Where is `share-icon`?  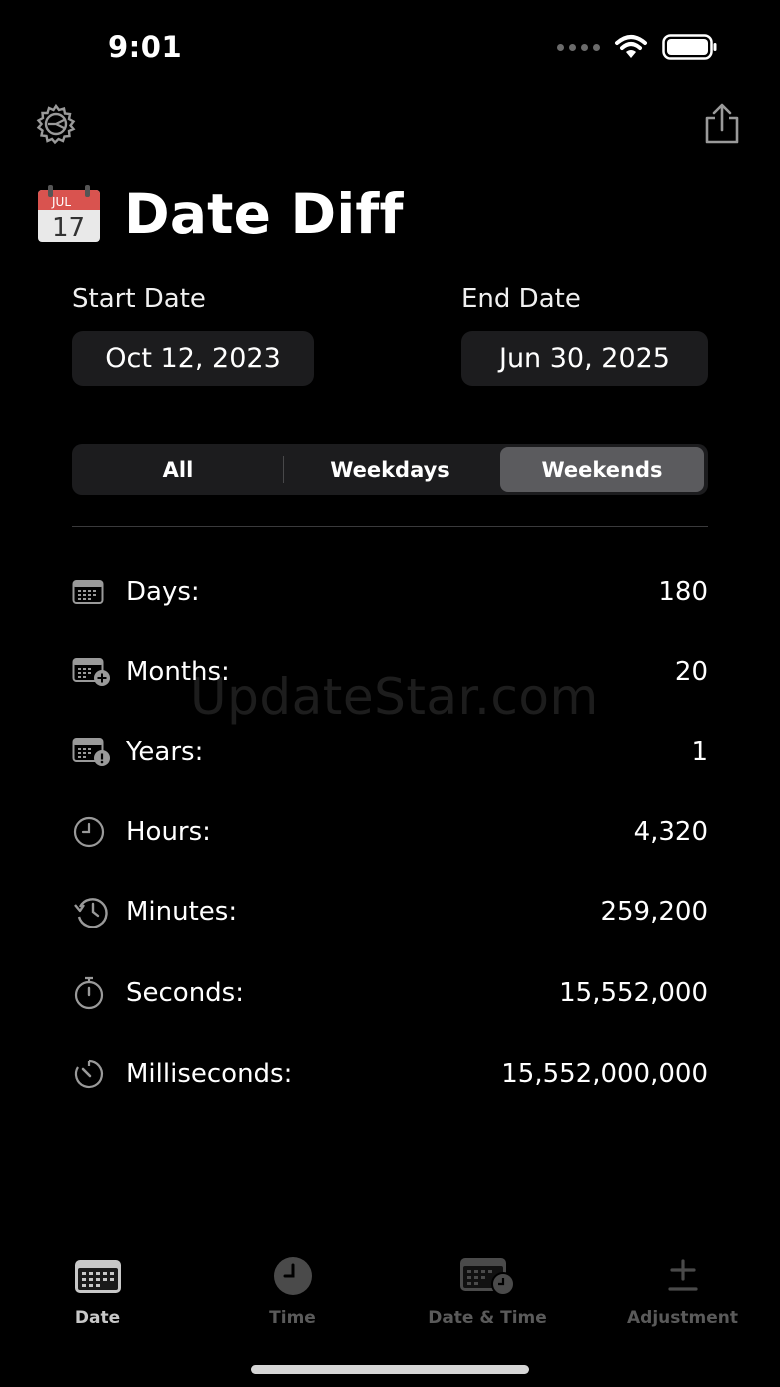 share-icon is located at coordinates (722, 123).